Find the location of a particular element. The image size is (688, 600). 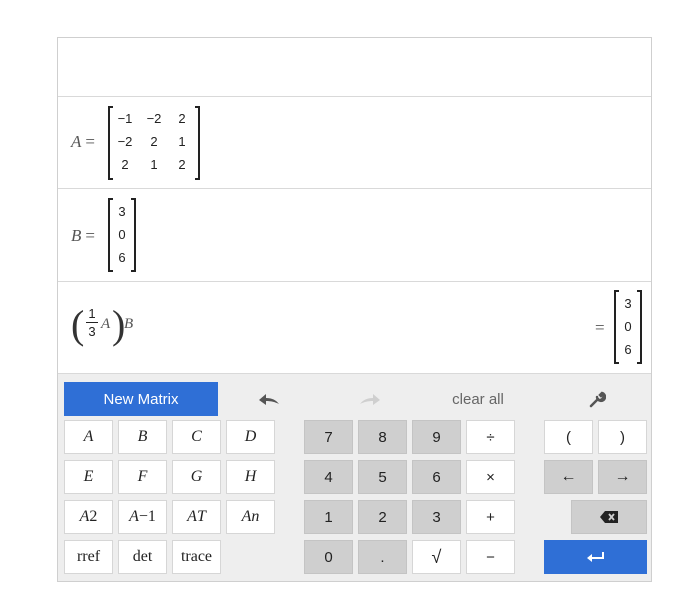

key-8: 8 is located at coordinates (382, 437).